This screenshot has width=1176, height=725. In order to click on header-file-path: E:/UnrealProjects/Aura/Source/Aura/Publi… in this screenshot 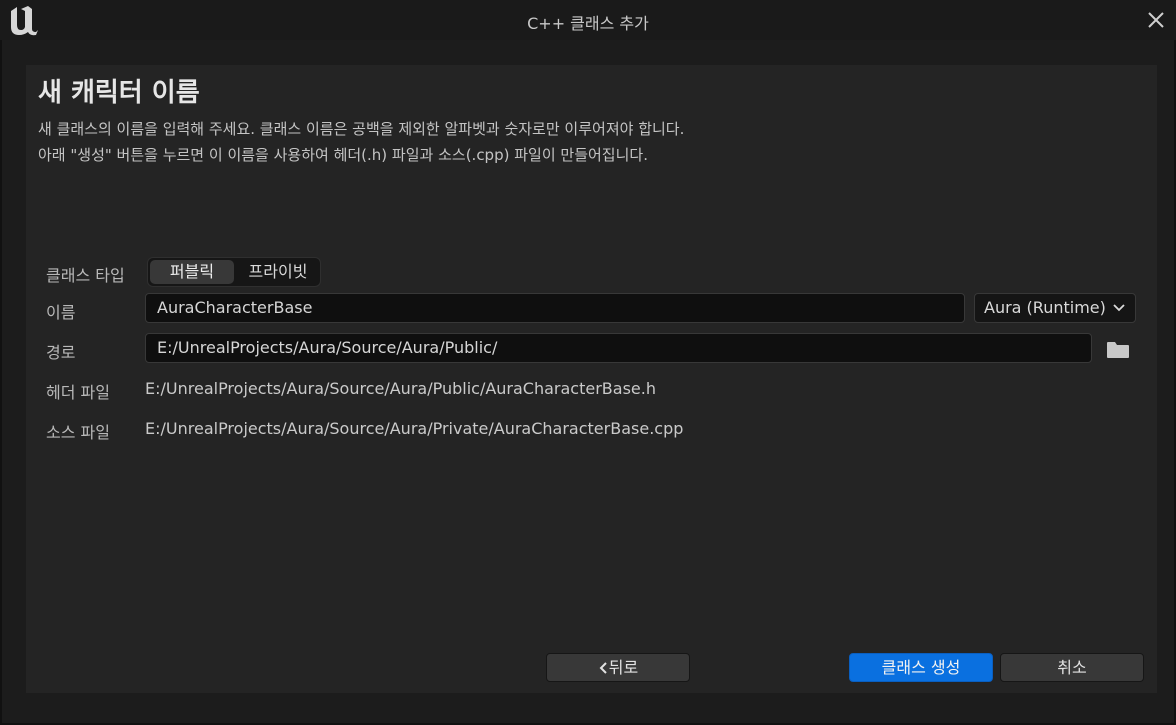, I will do `click(400, 388)`.